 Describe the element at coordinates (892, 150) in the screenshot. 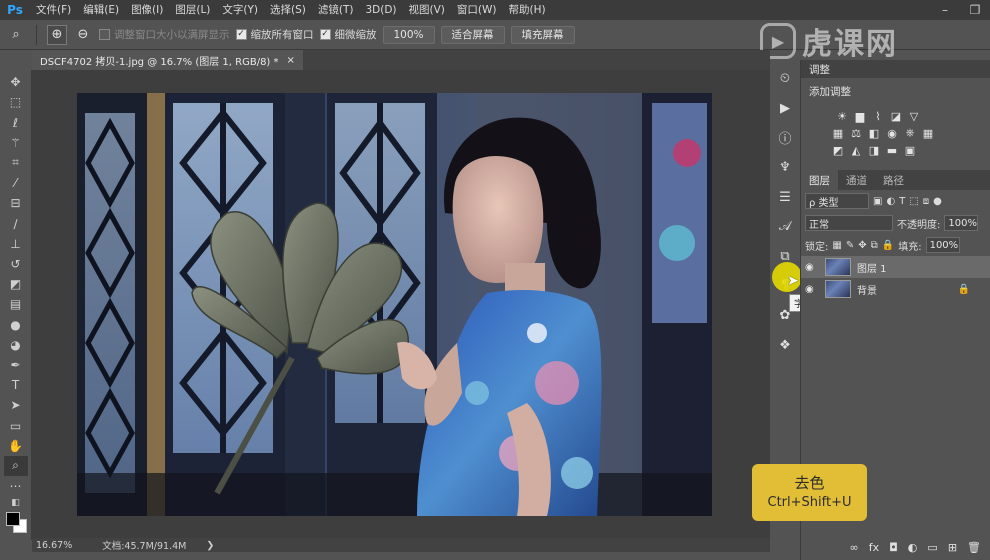

I see `gradient-map-icon: ▬` at that location.